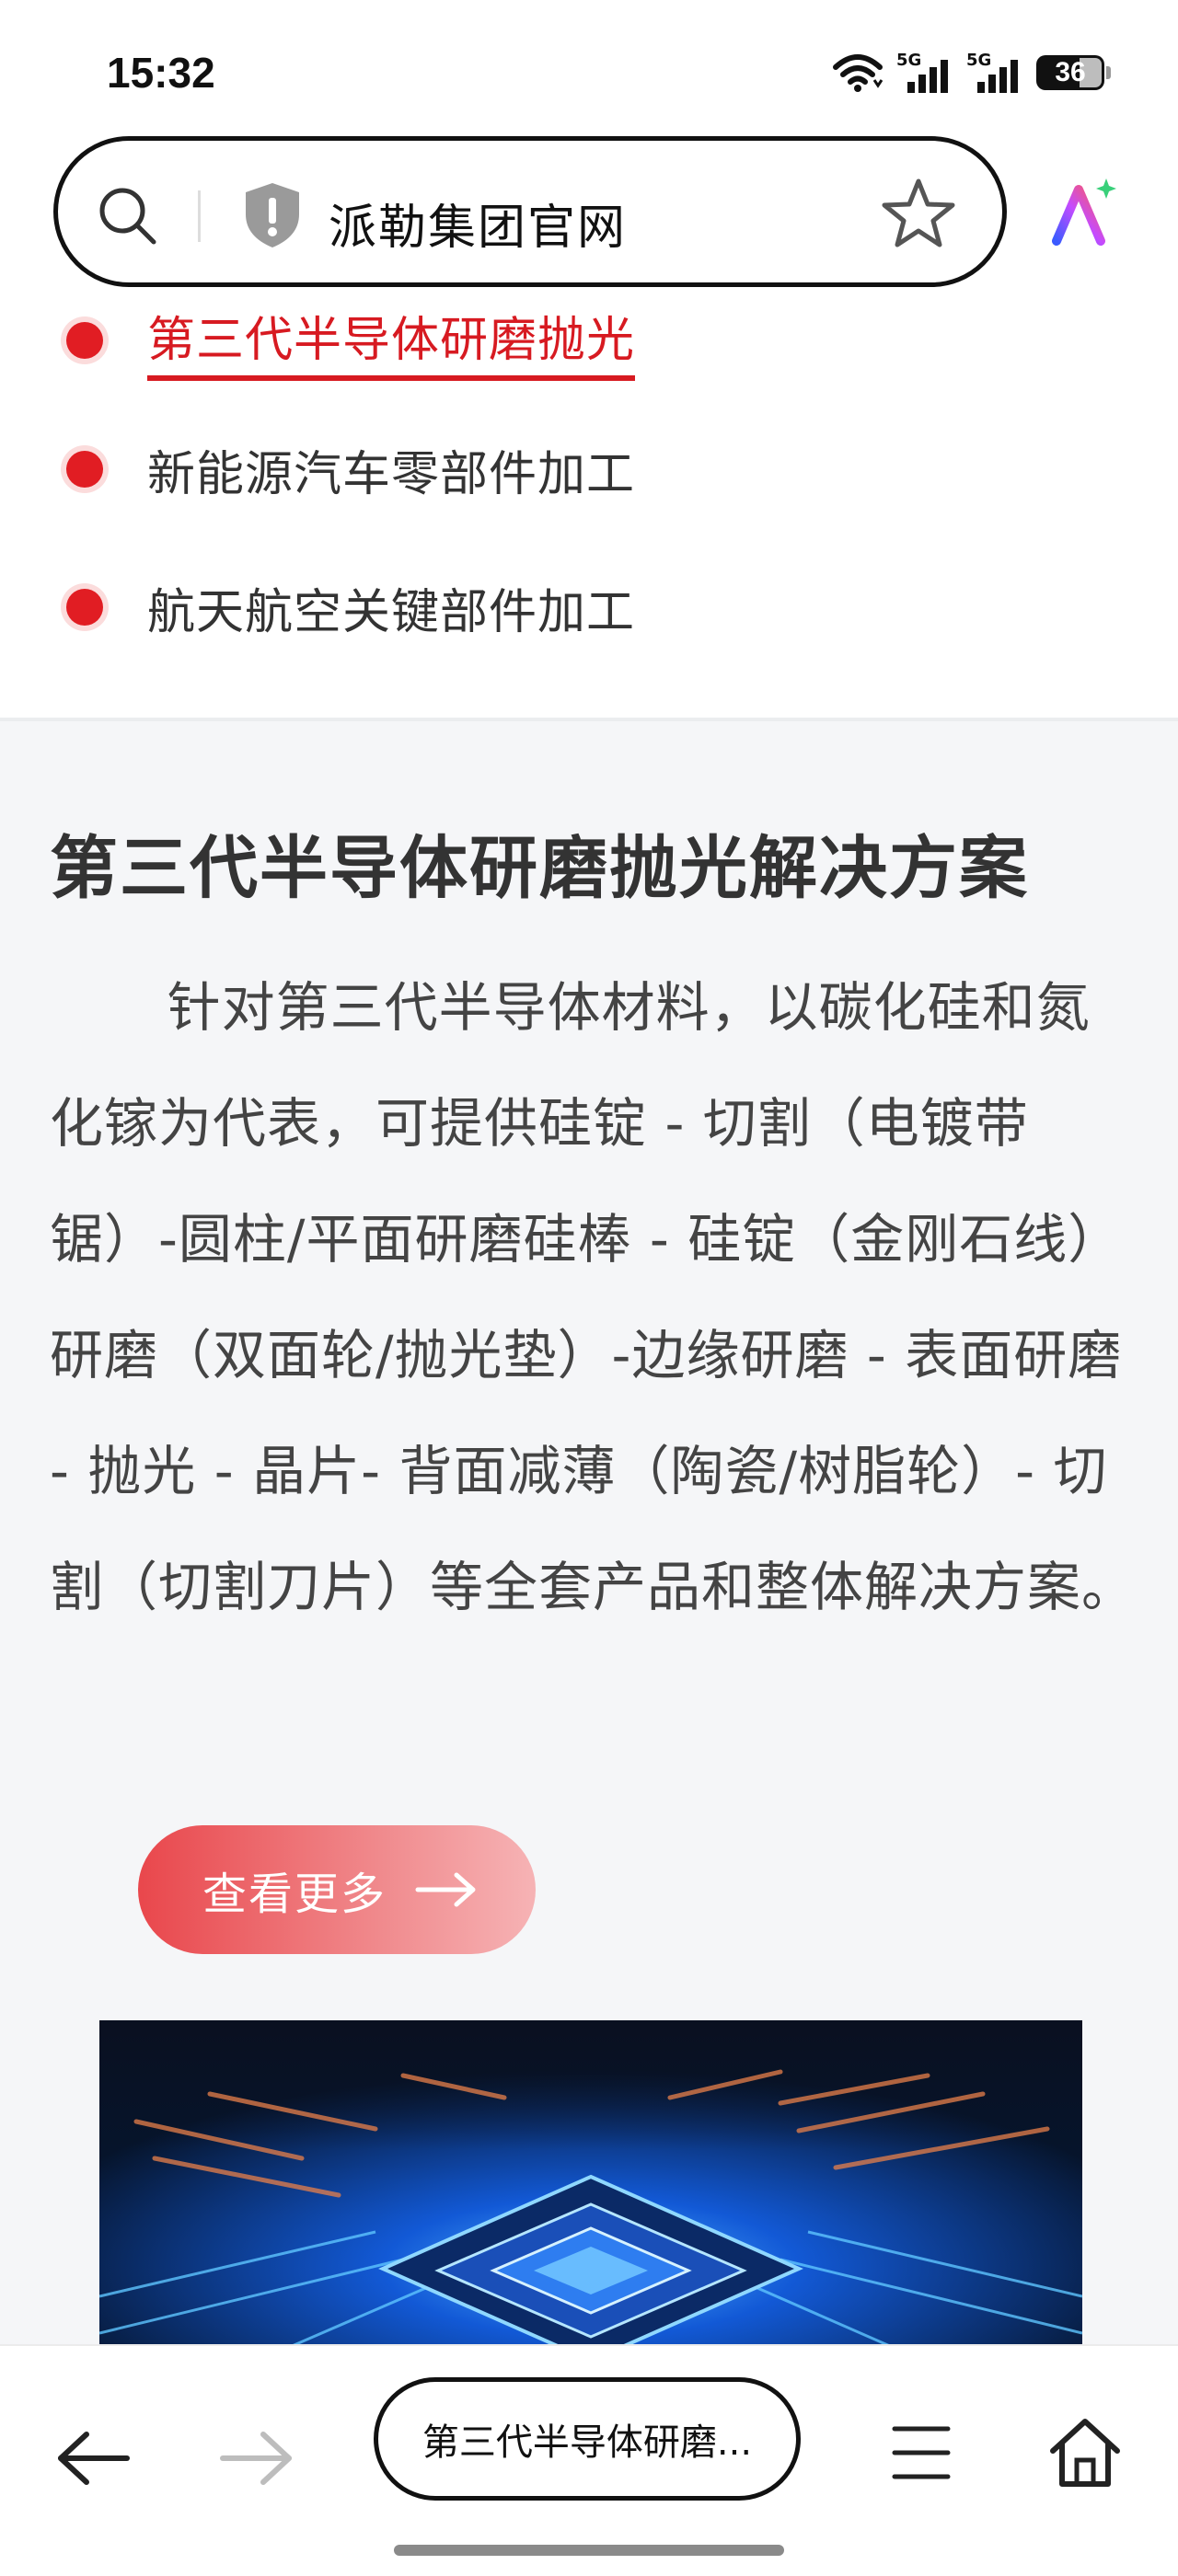 This screenshot has height=2576, width=1178. What do you see at coordinates (478, 223) in the screenshot?
I see `address-site-name: 派勒集团官网` at bounding box center [478, 223].